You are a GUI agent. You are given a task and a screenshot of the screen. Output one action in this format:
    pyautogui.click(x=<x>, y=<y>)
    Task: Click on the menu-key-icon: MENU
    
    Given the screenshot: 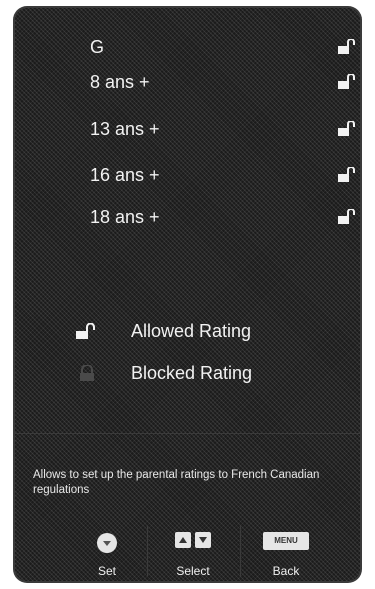 What is the action you would take?
    pyautogui.click(x=286, y=541)
    